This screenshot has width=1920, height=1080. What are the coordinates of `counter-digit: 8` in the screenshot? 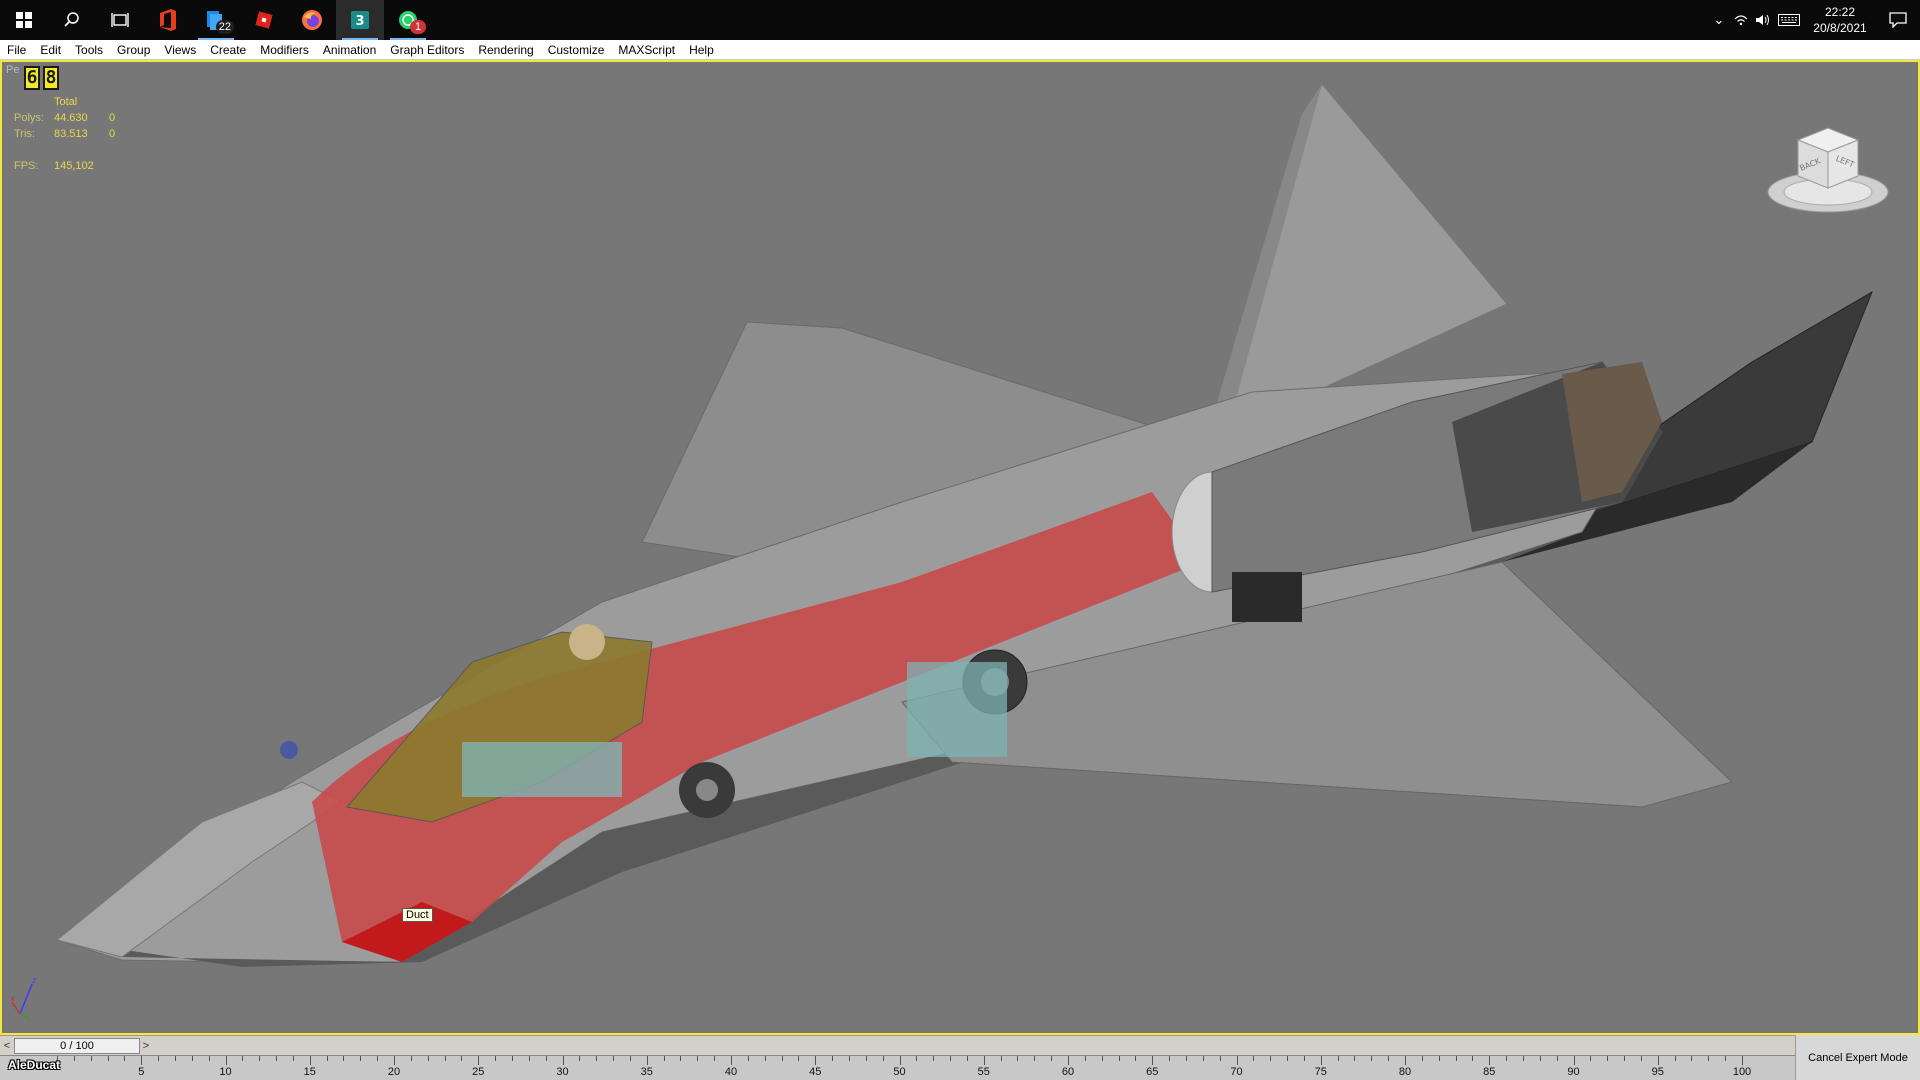 It's located at (51, 78).